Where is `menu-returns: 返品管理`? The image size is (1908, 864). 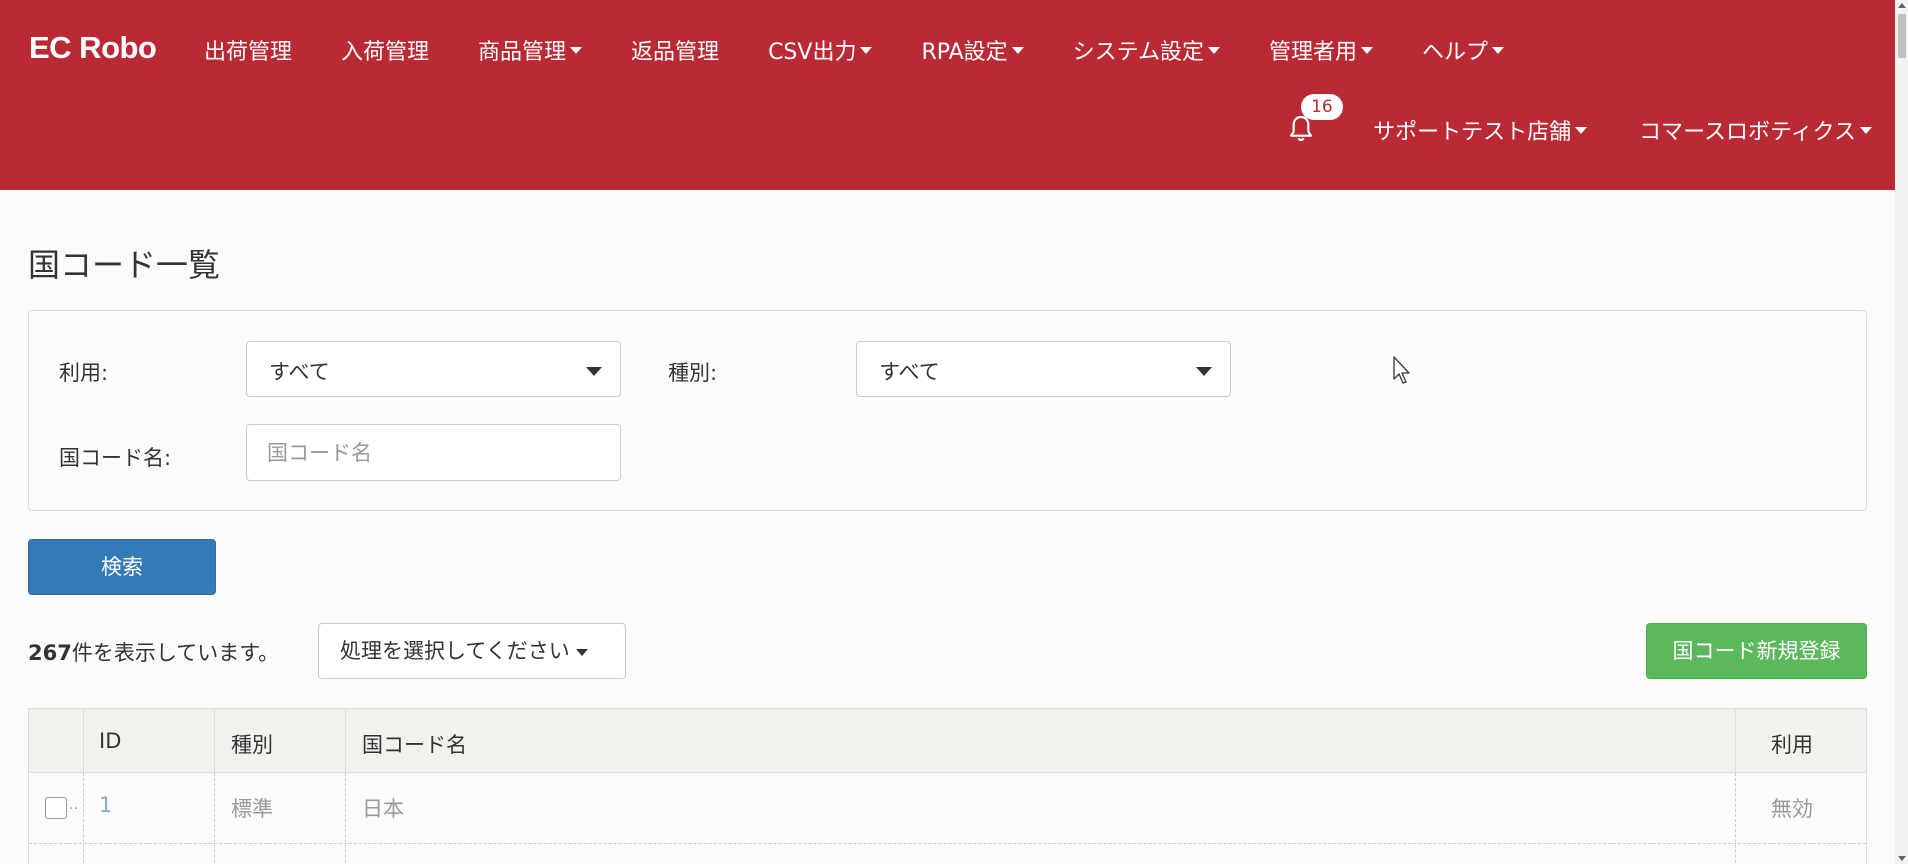
menu-returns: 返品管理 is located at coordinates (675, 50).